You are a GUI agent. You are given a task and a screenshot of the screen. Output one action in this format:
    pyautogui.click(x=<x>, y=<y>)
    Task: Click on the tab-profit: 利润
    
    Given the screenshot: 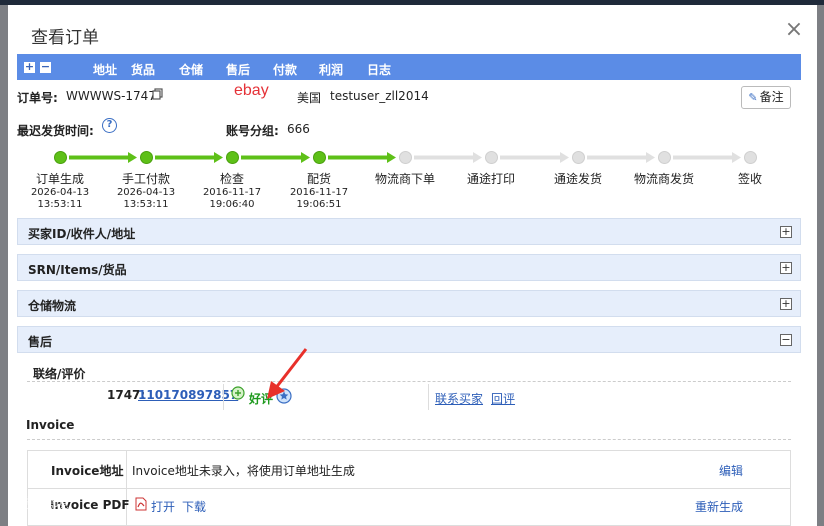 What is the action you would take?
    pyautogui.click(x=331, y=69)
    